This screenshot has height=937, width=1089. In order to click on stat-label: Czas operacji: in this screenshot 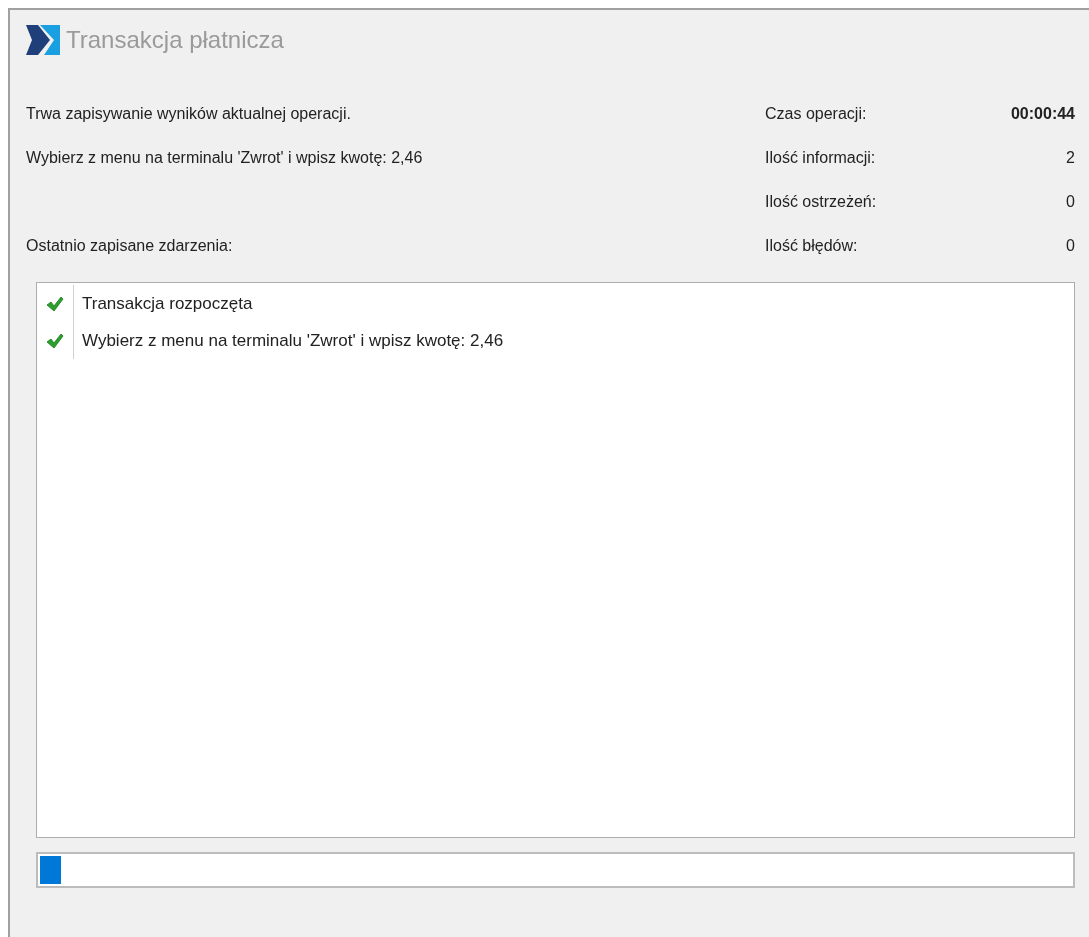, I will do `click(816, 114)`.